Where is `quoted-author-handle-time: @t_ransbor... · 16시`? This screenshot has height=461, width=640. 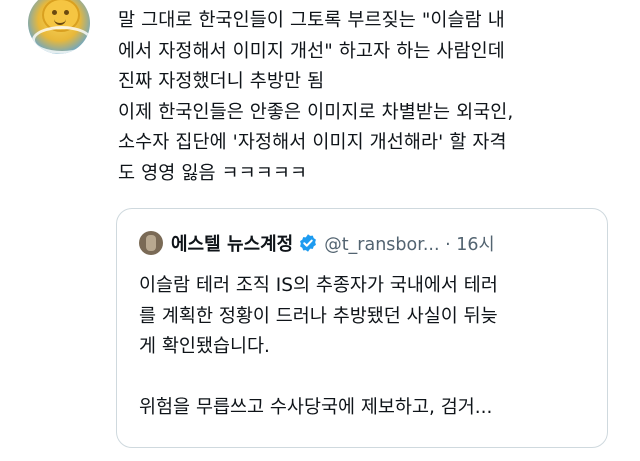 quoted-author-handle-time: @t_ransbor... · 16시 is located at coordinates (409, 243).